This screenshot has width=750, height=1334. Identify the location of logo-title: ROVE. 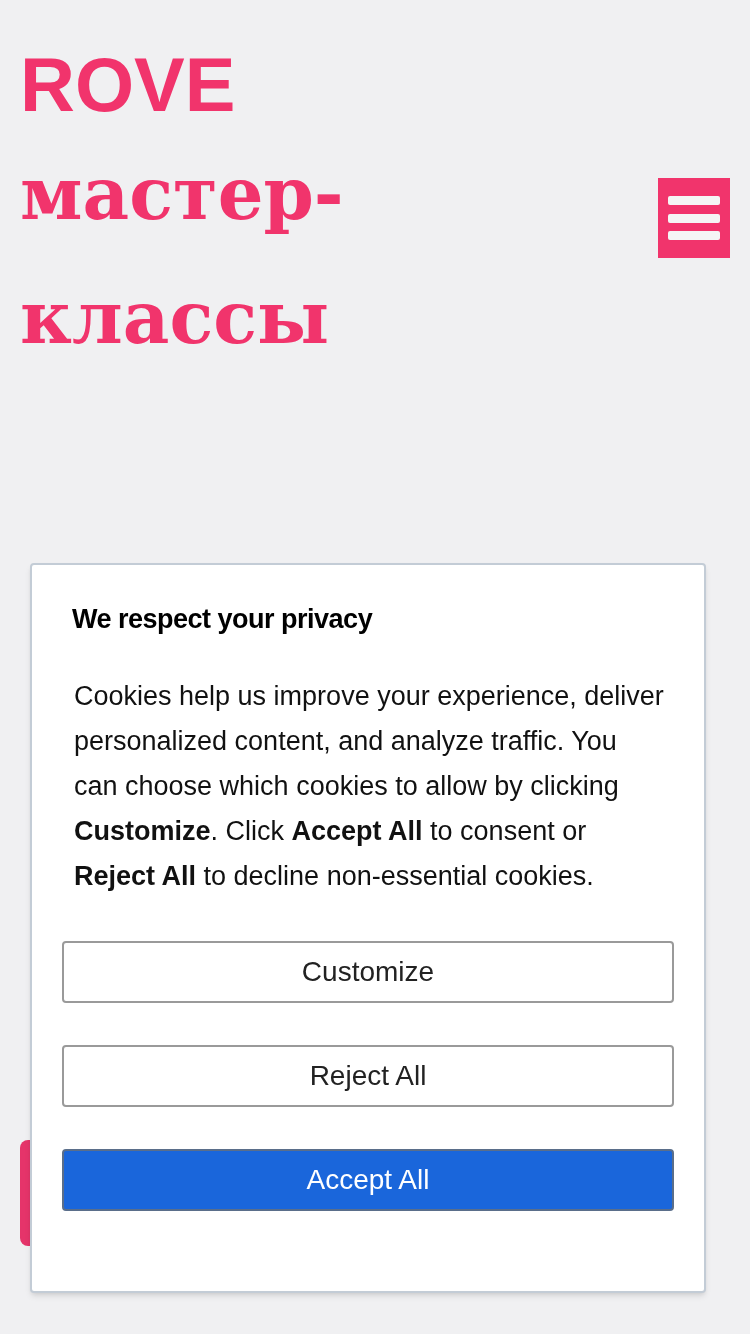
(128, 85).